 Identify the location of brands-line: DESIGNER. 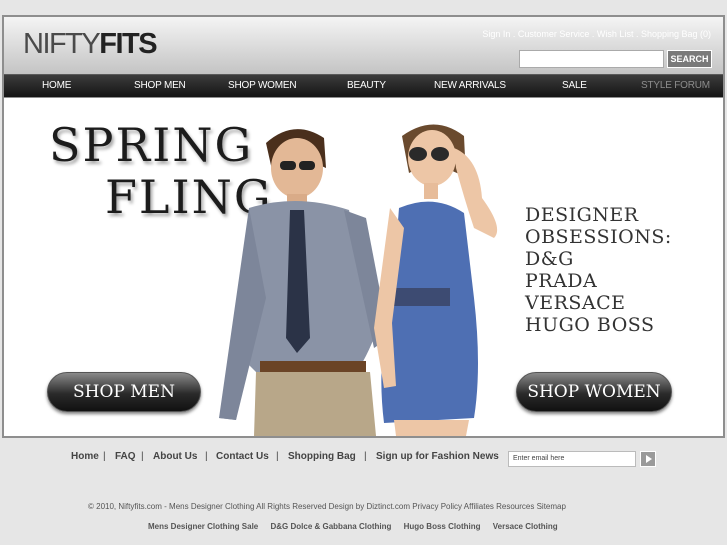
(582, 215).